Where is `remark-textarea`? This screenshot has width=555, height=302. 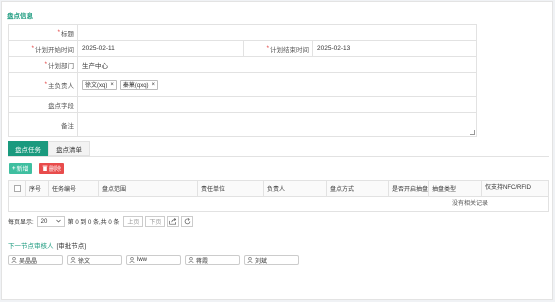 remark-textarea is located at coordinates (277, 124).